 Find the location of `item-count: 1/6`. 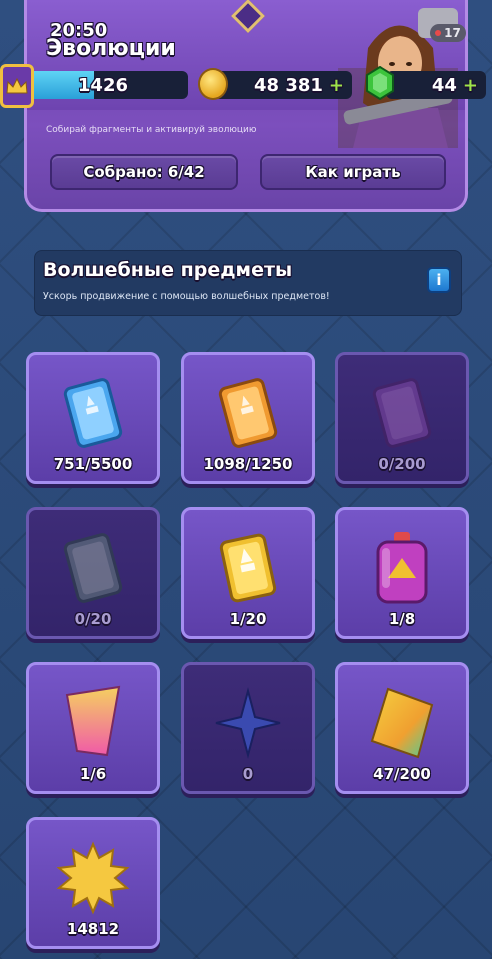

item-count: 1/6 is located at coordinates (93, 774).